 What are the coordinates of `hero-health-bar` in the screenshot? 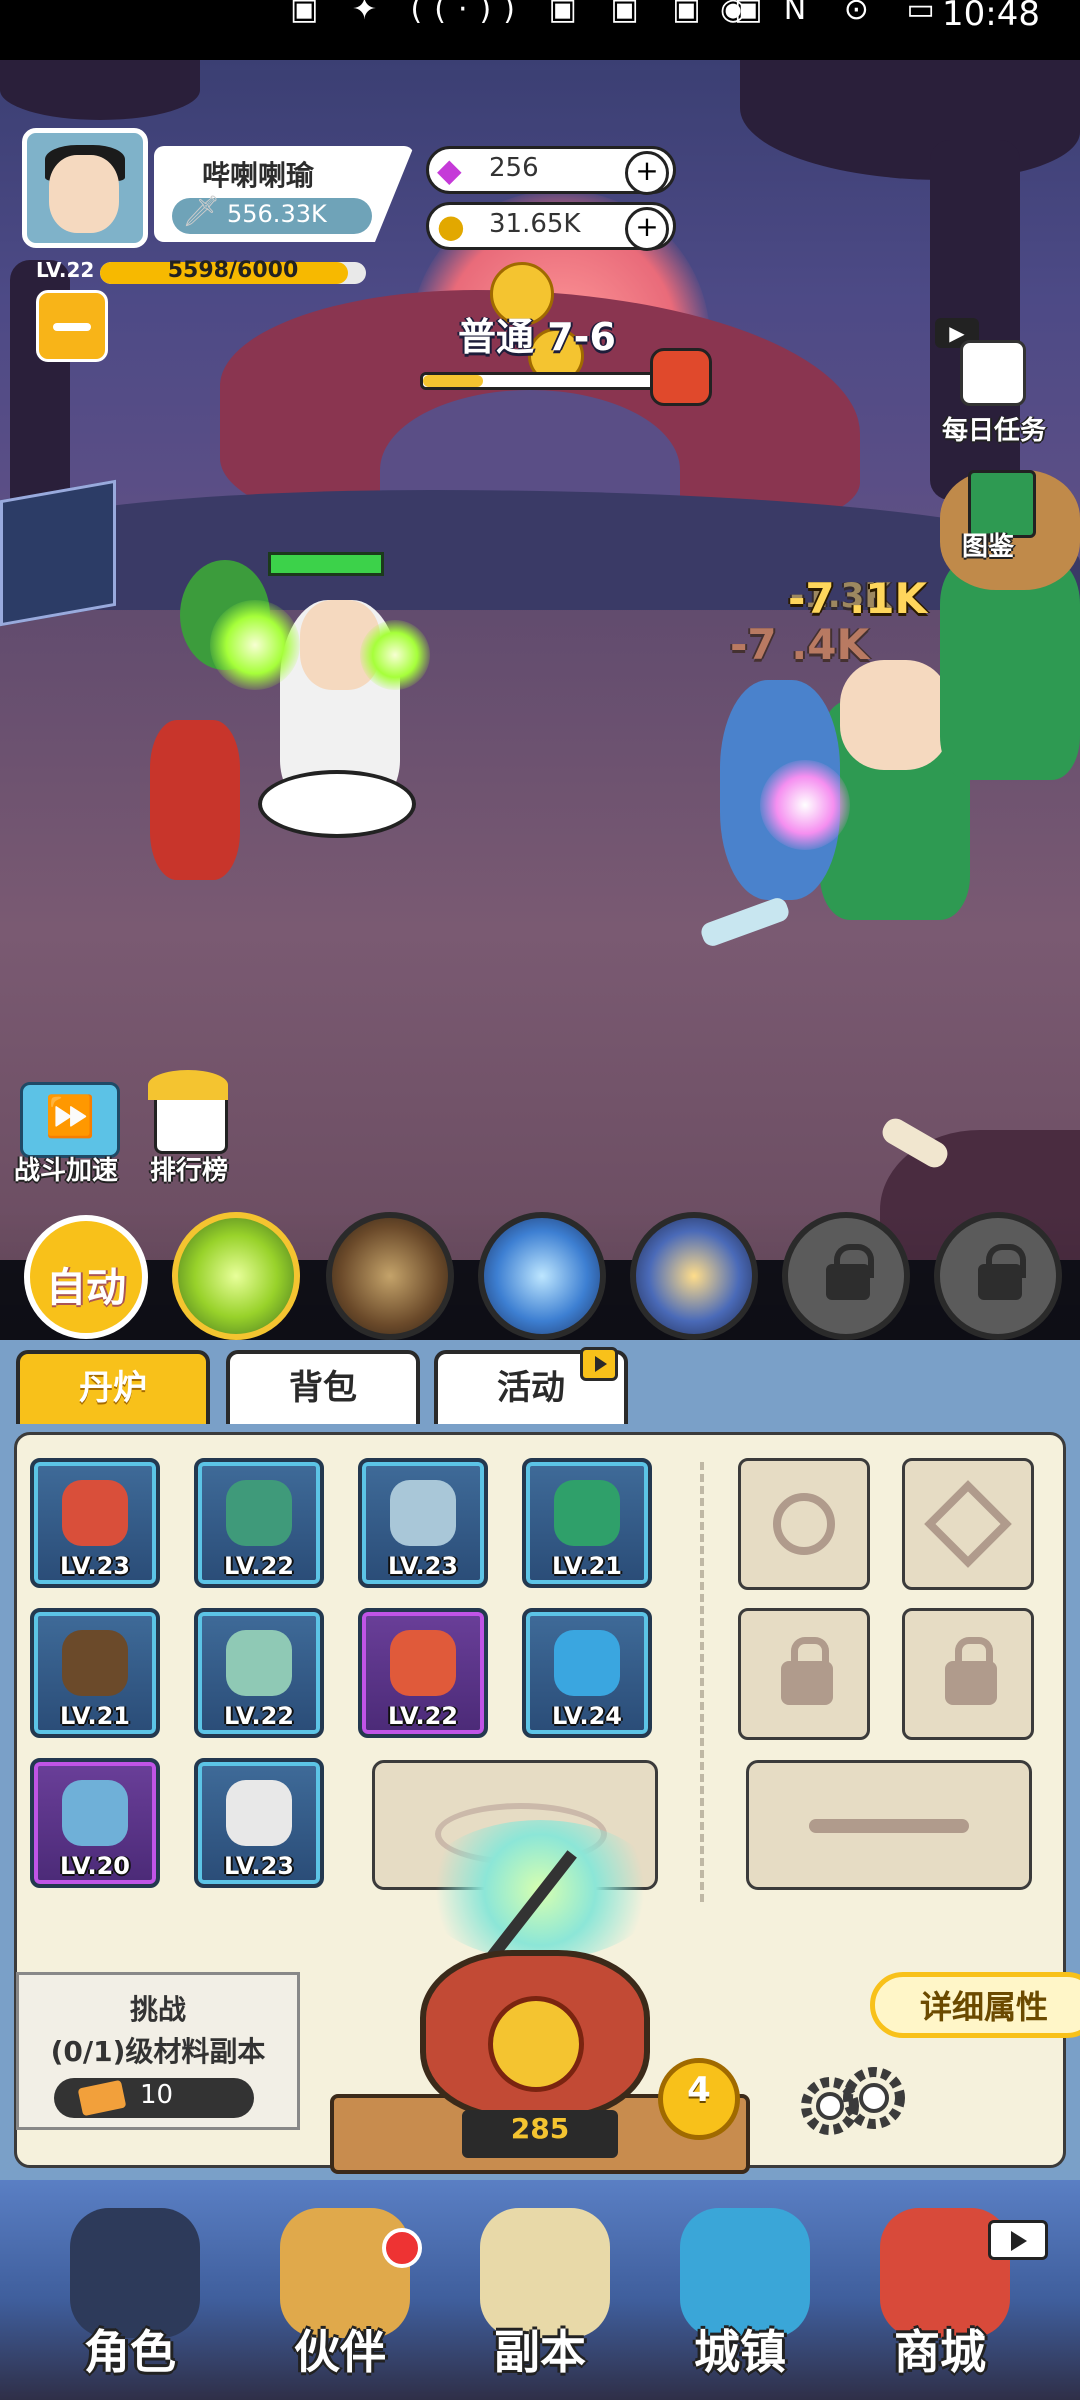 It's located at (326, 564).